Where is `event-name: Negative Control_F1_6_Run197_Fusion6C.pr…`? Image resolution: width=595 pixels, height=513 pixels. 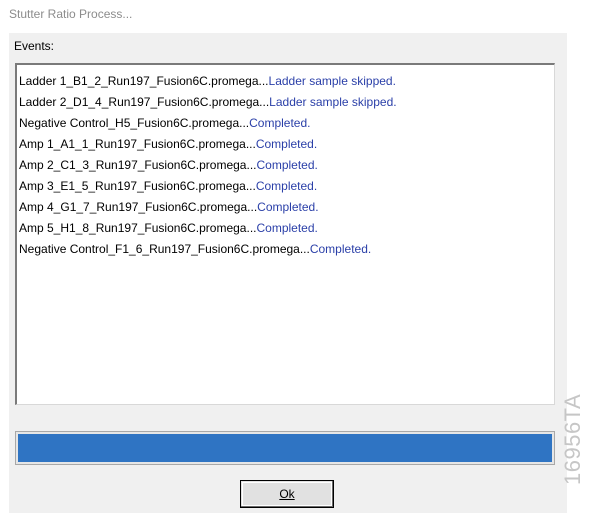
event-name: Negative Control_F1_6_Run197_Fusion6C.pr… is located at coordinates (164, 249).